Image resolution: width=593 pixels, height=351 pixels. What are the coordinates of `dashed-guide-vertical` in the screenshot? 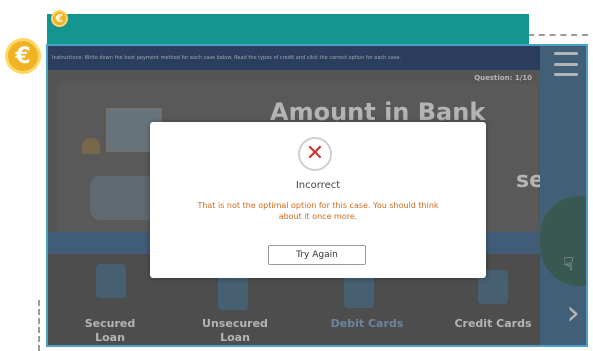 It's located at (39, 325).